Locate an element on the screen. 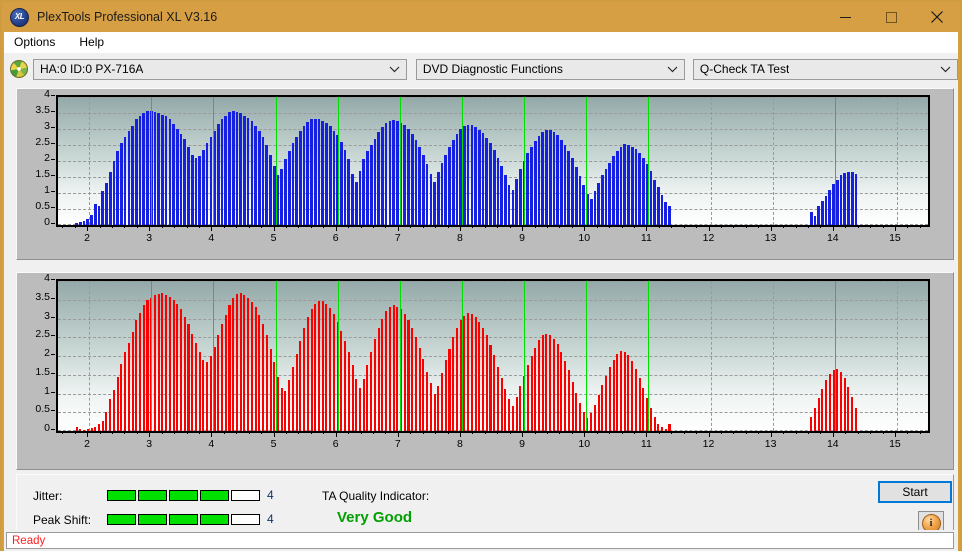  jitter-chart-xtick-label: 11 is located at coordinates (646, 238).